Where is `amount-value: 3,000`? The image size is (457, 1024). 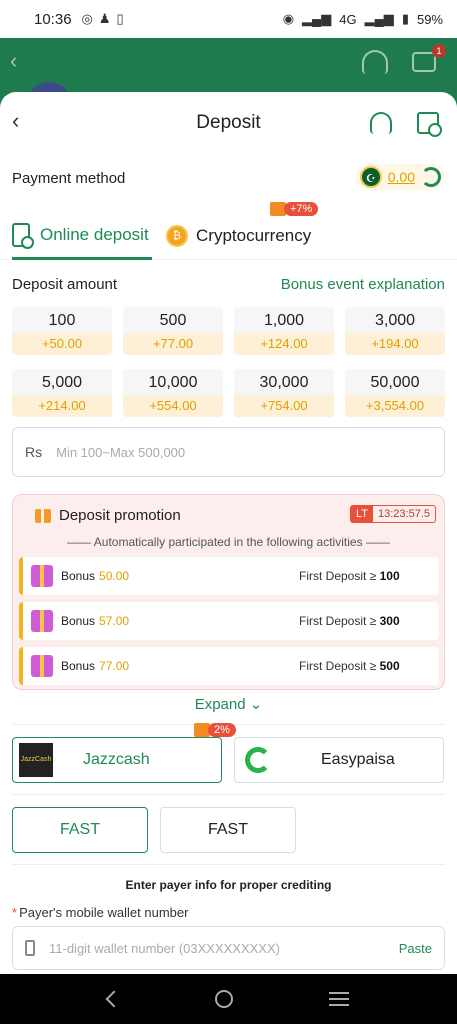 amount-value: 3,000 is located at coordinates (395, 320).